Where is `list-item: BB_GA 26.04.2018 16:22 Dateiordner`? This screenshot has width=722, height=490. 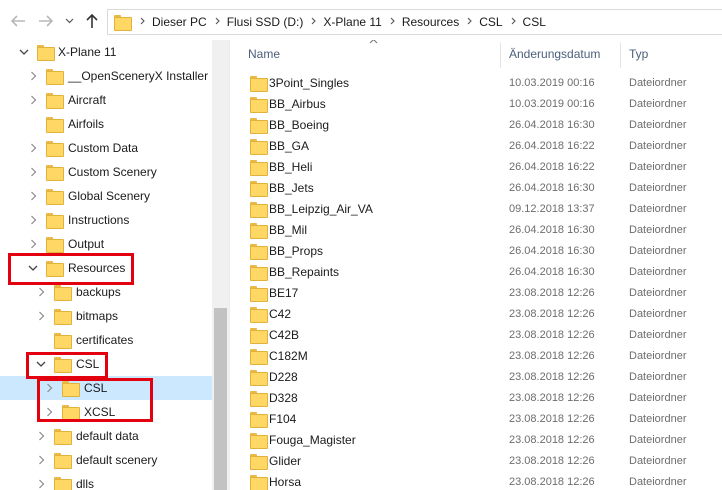 list-item: BB_GA 26.04.2018 16:22 Dateiordner is located at coordinates (476, 145).